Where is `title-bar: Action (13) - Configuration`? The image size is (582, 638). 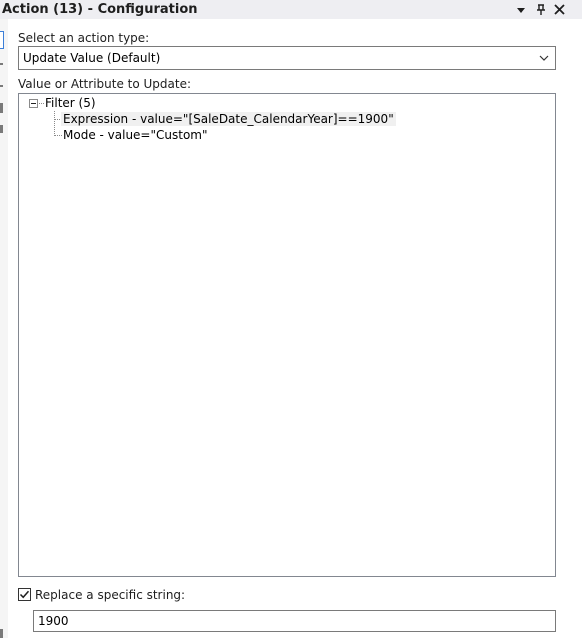
title-bar: Action (13) - Configuration is located at coordinates (291, 9).